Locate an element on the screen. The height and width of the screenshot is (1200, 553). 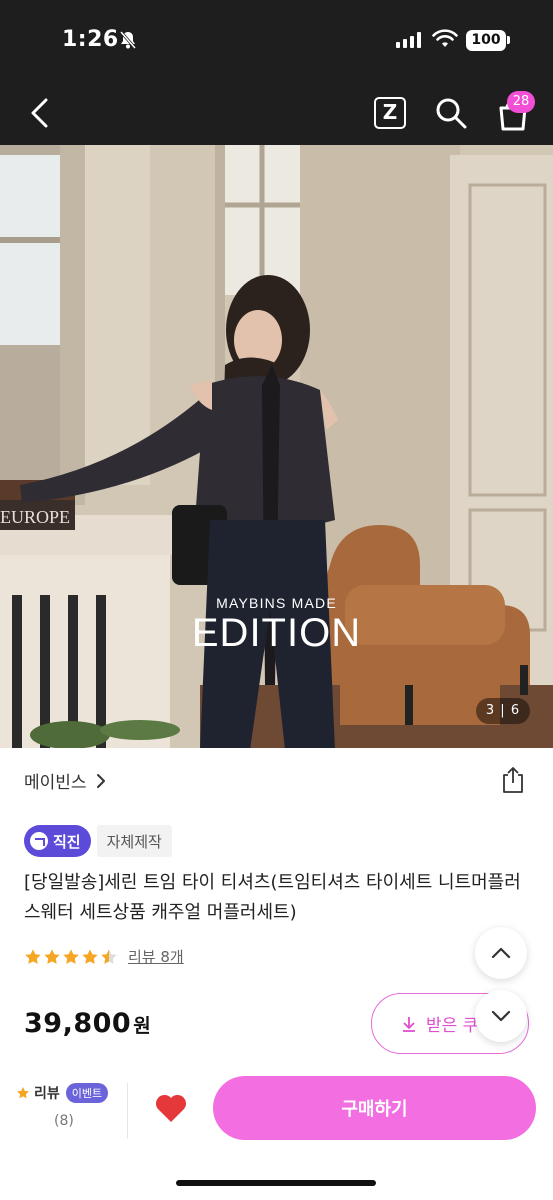
battery-indicator: 100 is located at coordinates (486, 40).